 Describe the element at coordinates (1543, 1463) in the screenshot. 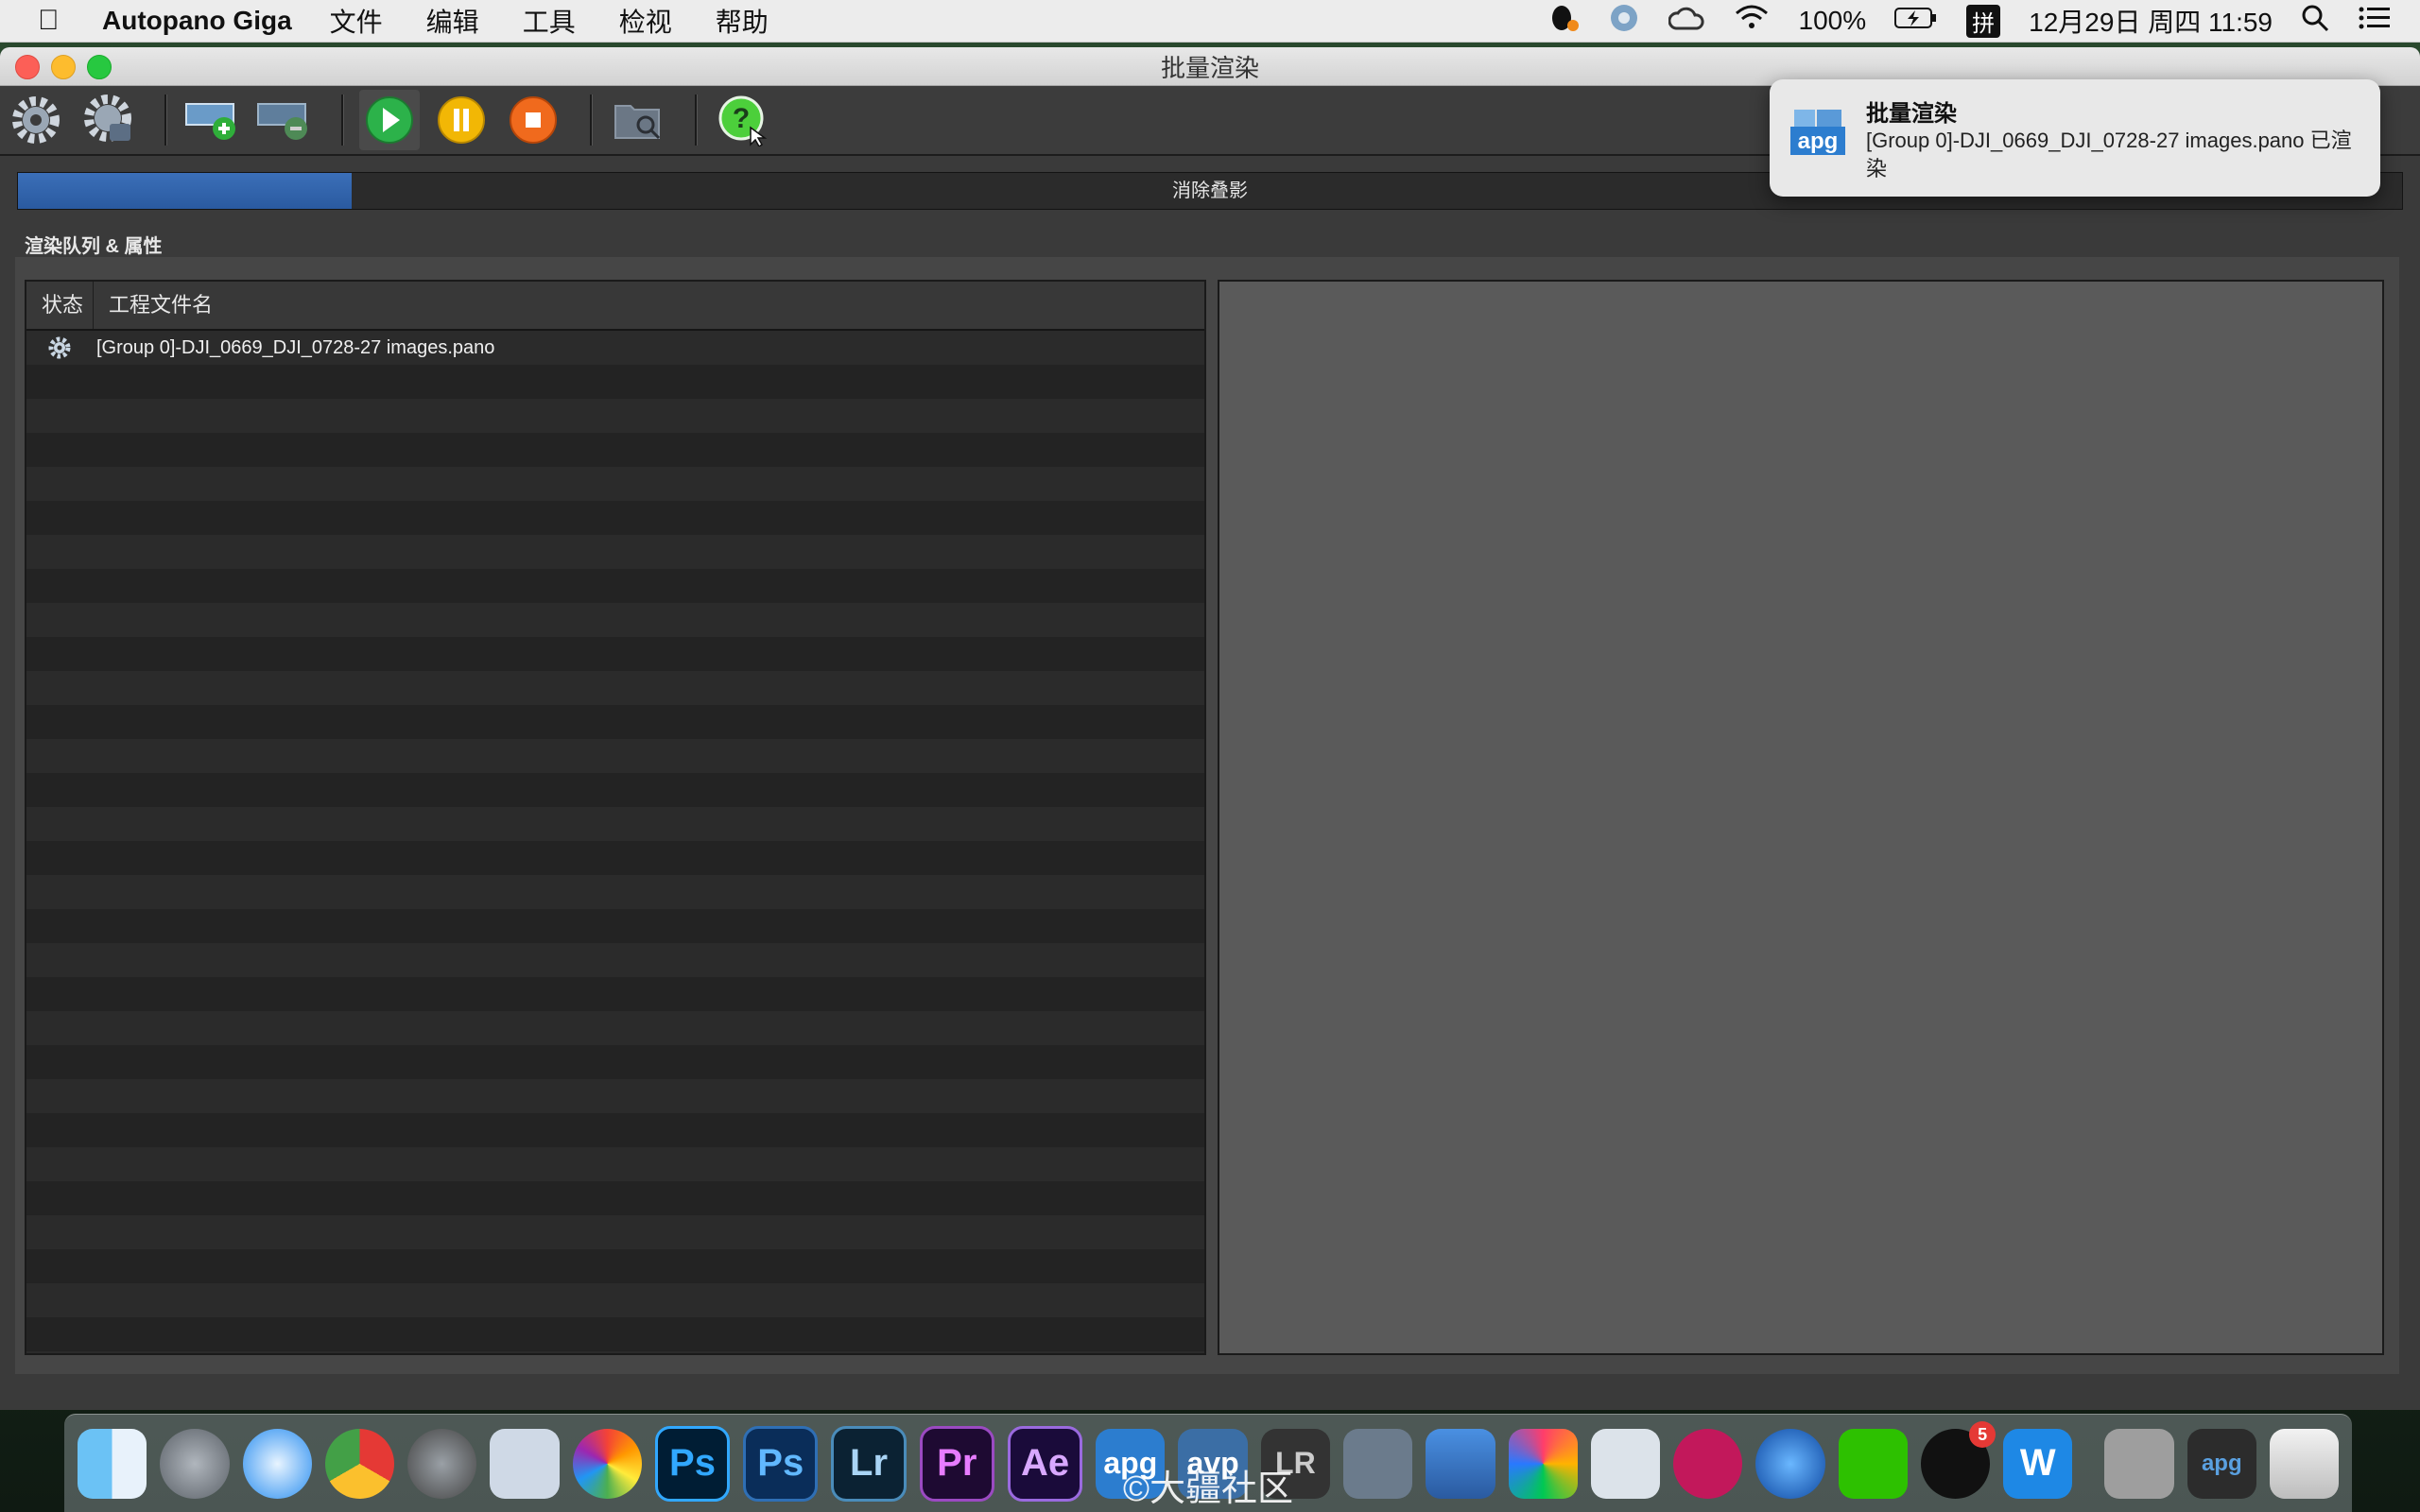

I see `dock-final-cut-pro-icon` at that location.